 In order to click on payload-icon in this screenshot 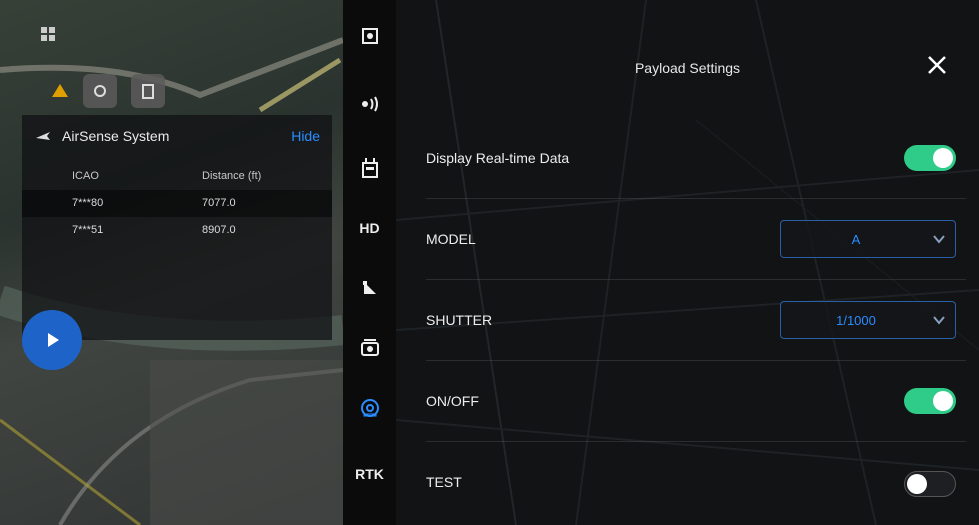, I will do `click(369, 408)`.